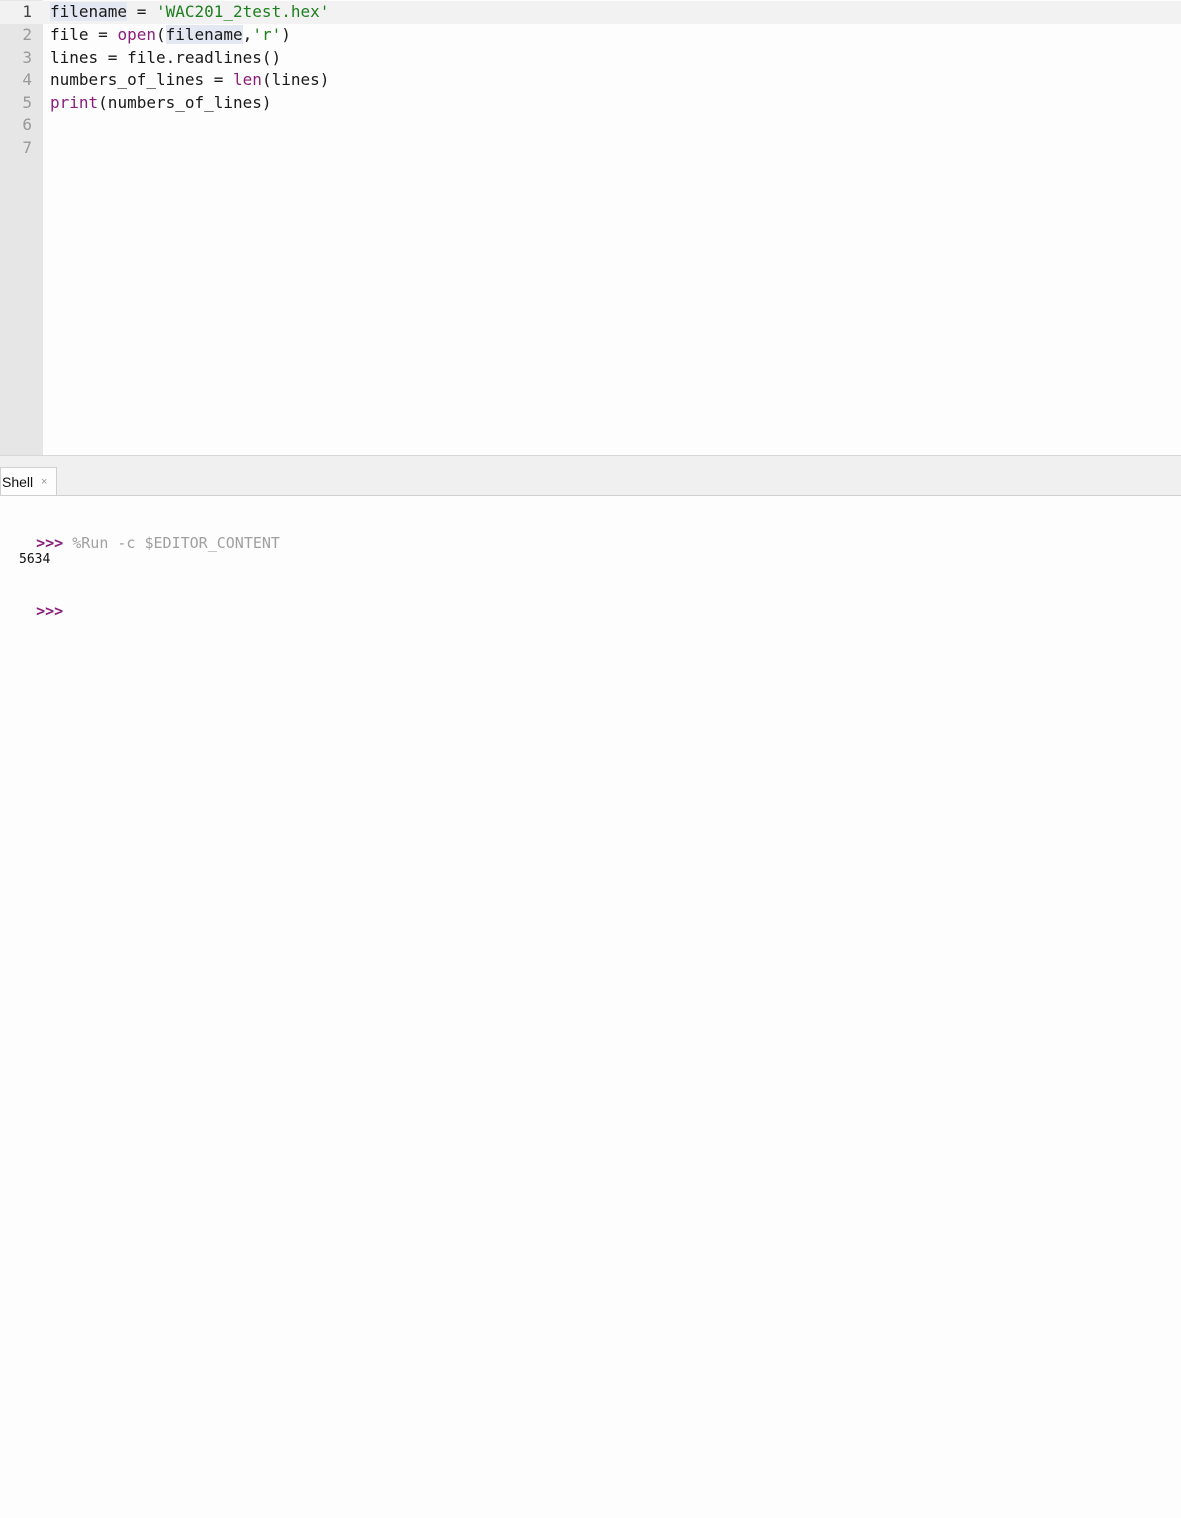  Describe the element at coordinates (141, 11) in the screenshot. I see `code-token: =` at that location.